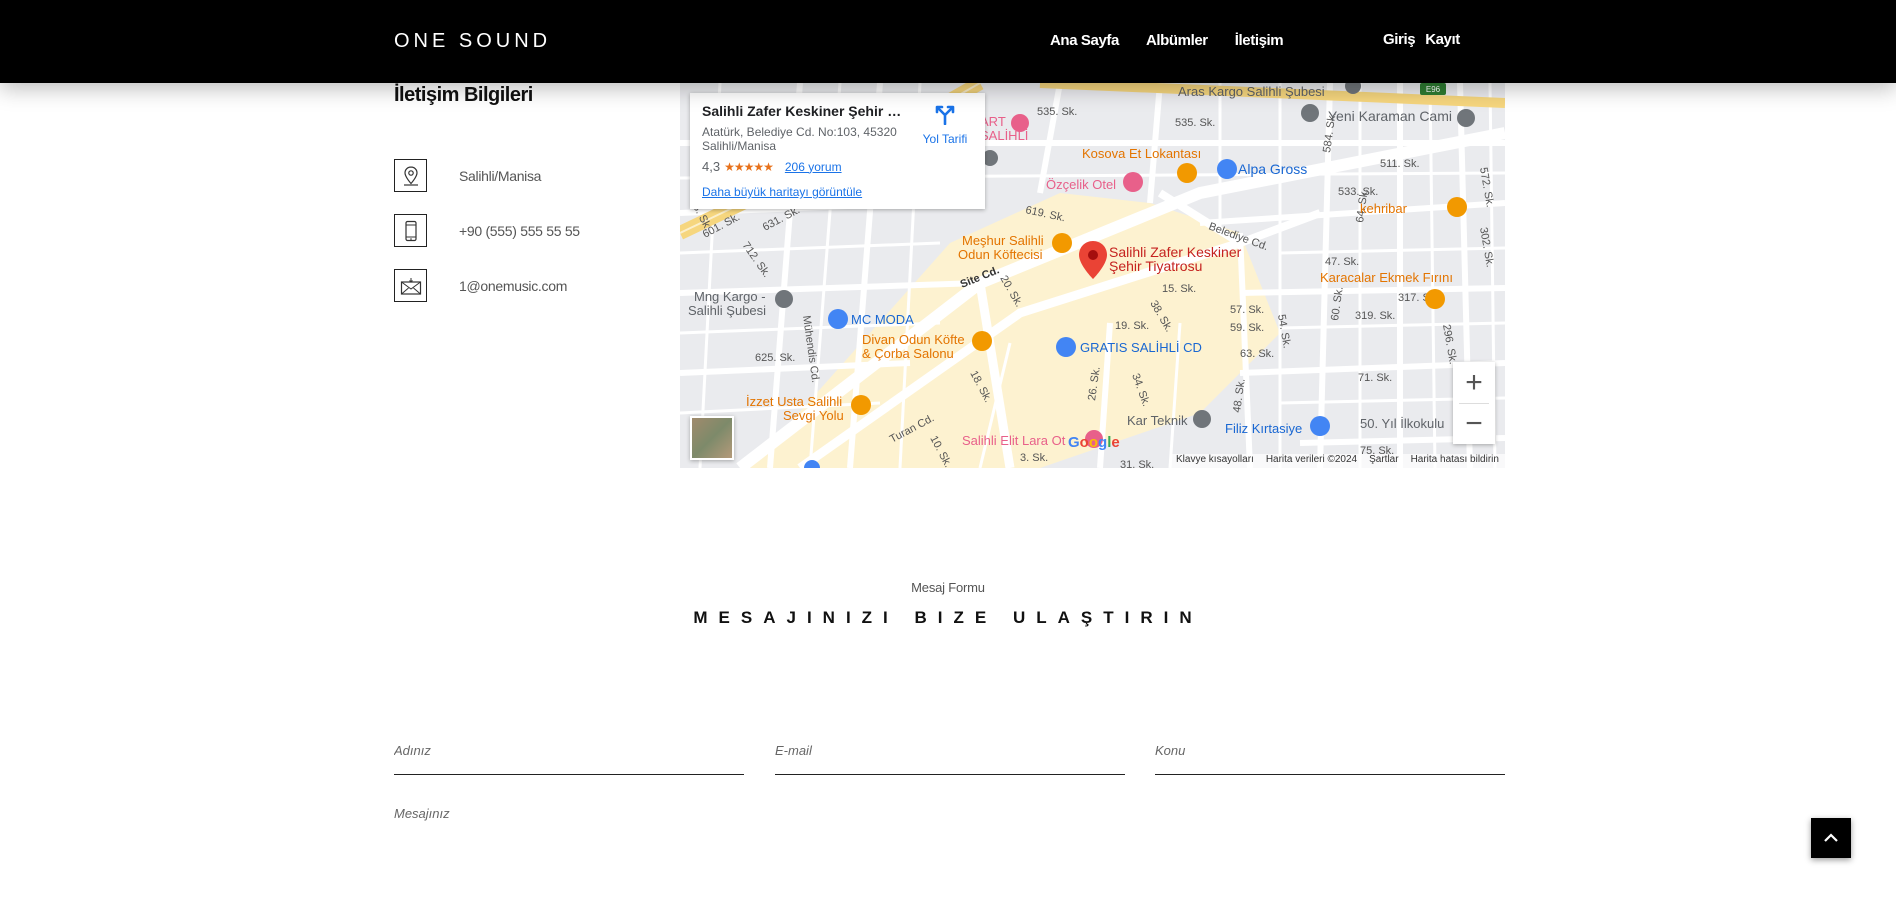  I want to click on poi-kehribar: kehribar, so click(1384, 208).